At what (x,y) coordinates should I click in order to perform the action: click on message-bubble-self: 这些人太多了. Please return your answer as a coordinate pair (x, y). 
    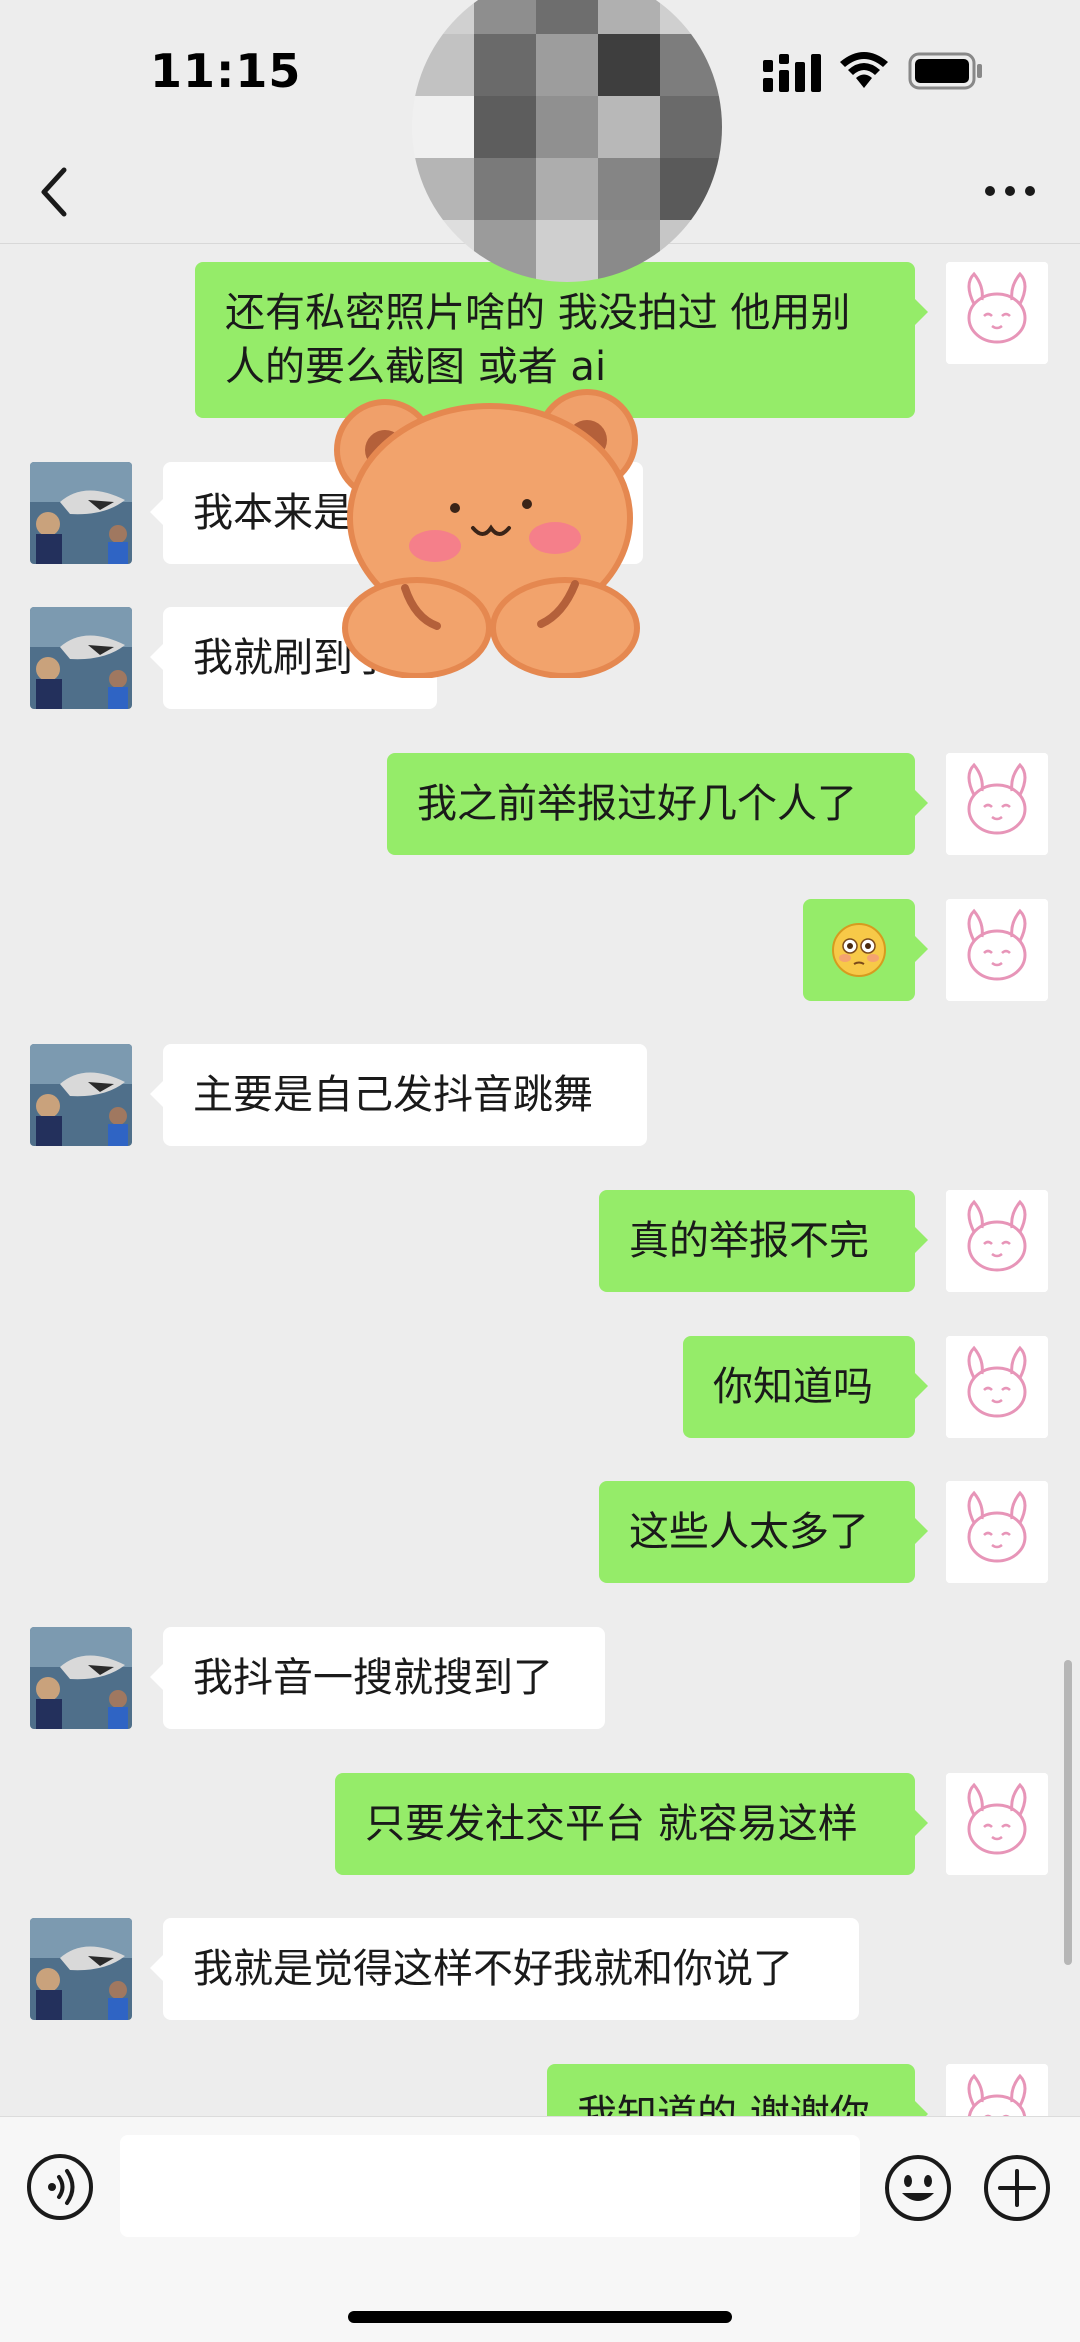
    Looking at the image, I should click on (763, 1532).